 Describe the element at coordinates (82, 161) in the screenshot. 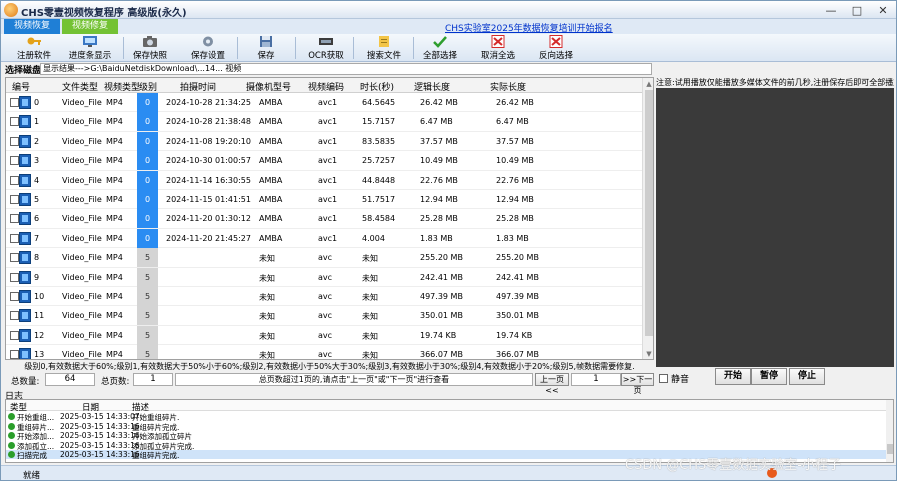

I see `cell-file-type: Video_File` at that location.